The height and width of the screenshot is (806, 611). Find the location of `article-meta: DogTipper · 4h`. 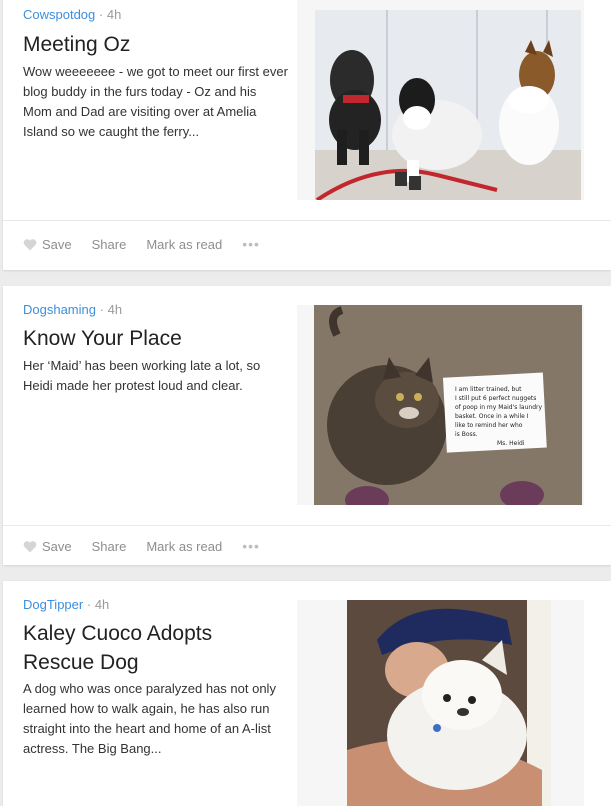

article-meta: DogTipper · 4h is located at coordinates (66, 604).